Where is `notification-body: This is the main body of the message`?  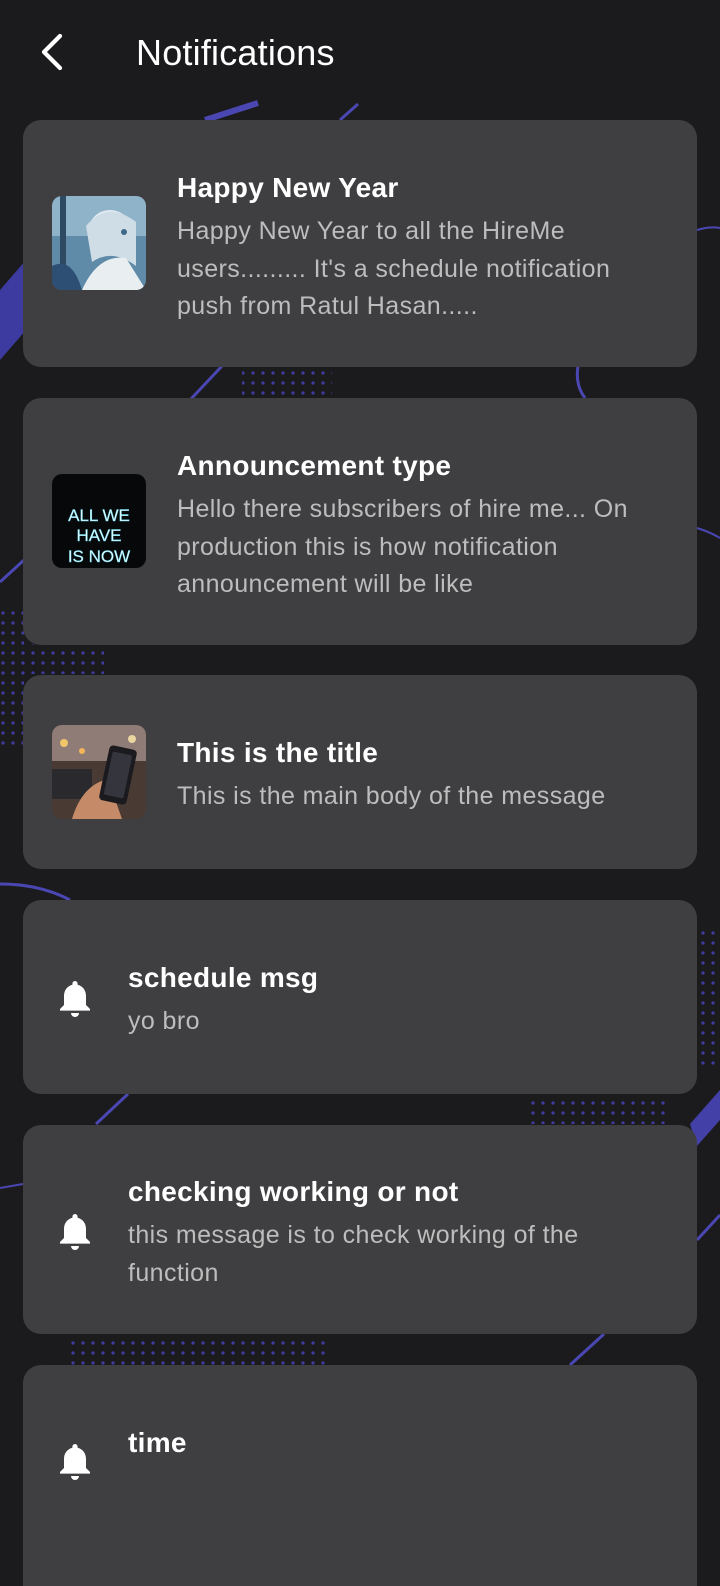
notification-body: This is the main body of the message is located at coordinates (391, 796).